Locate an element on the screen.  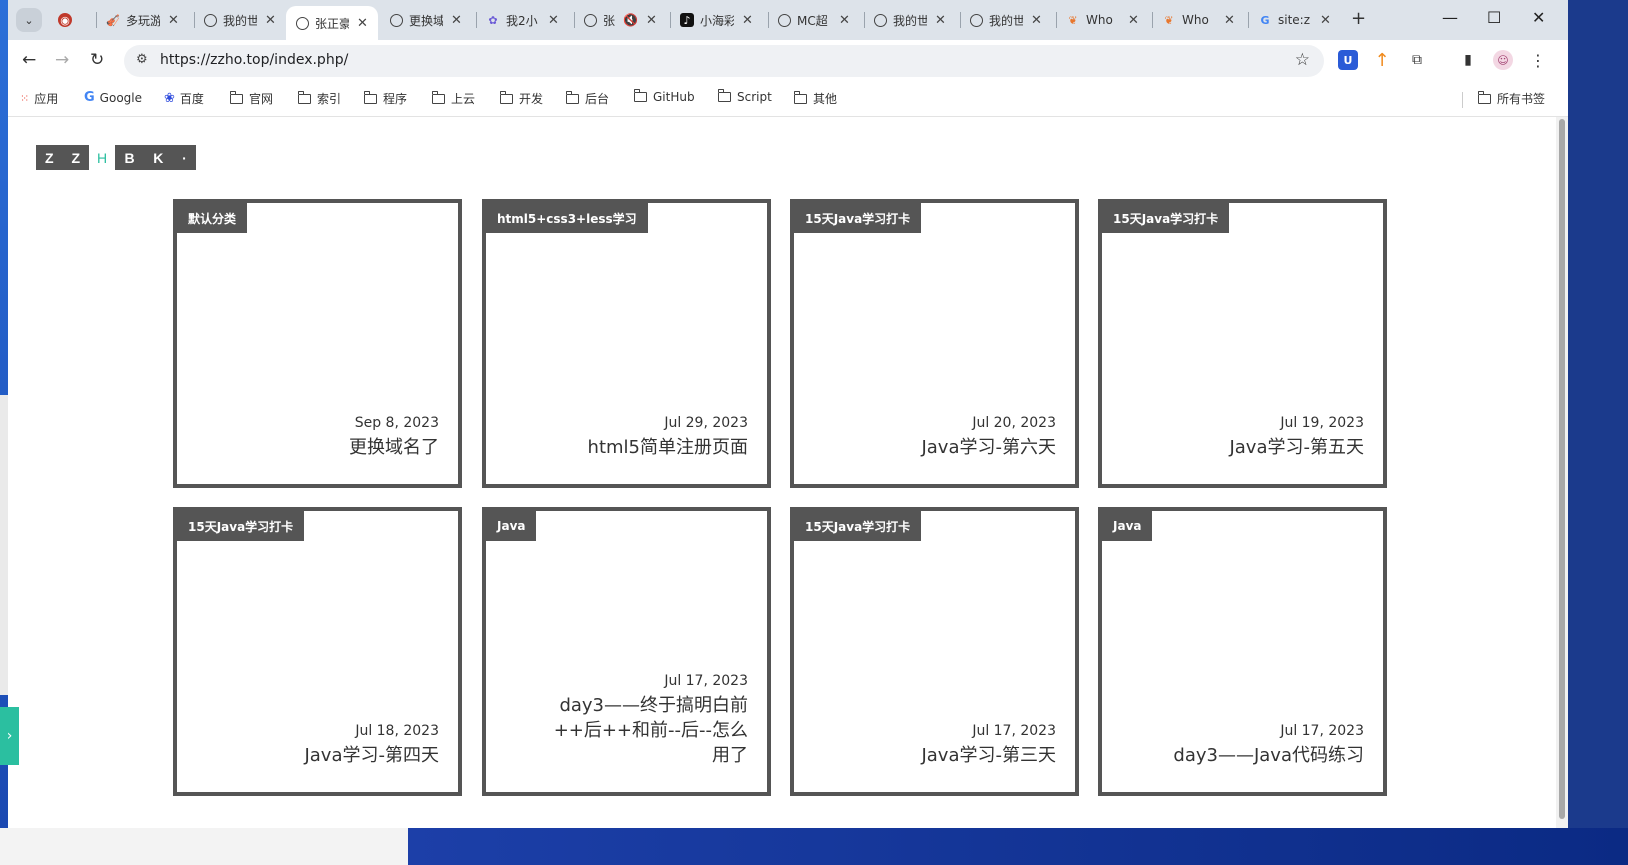
site-logo: Z Z H B K · is located at coordinates (116, 157).